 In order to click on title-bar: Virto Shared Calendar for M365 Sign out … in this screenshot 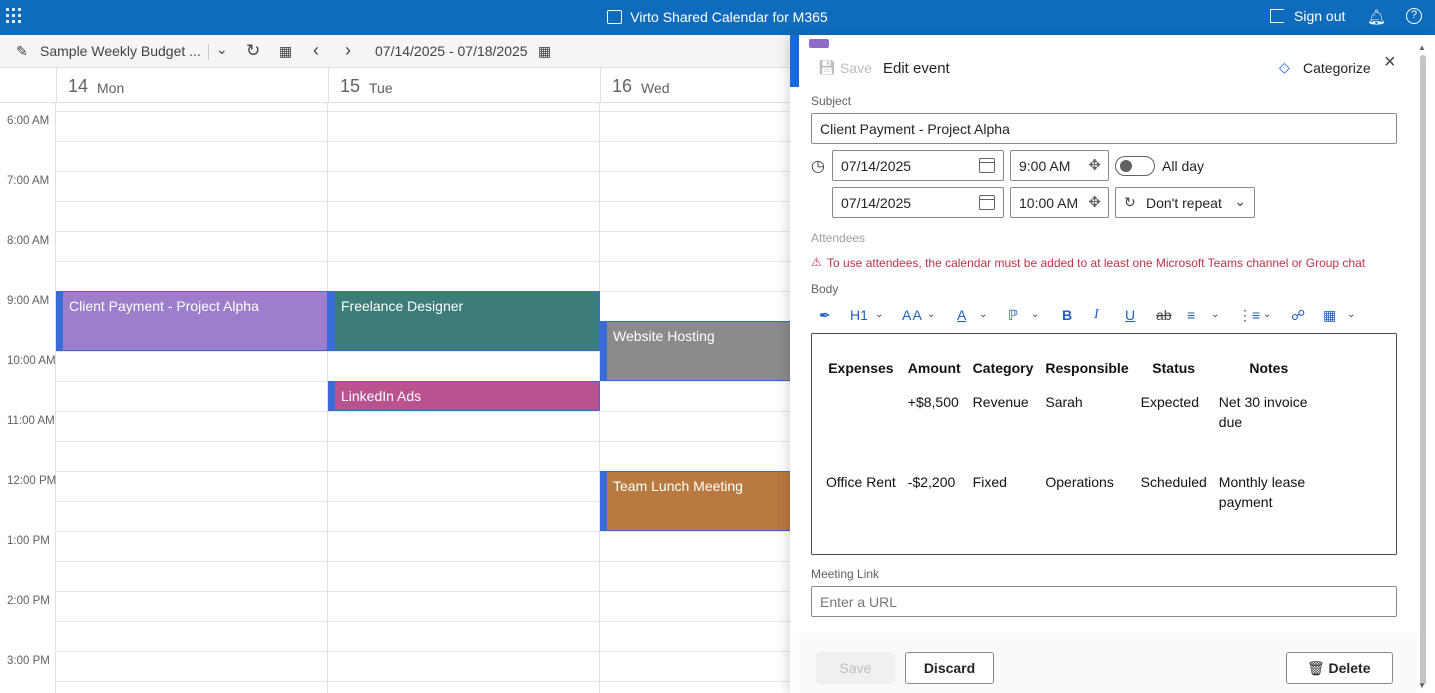, I will do `click(717, 17)`.